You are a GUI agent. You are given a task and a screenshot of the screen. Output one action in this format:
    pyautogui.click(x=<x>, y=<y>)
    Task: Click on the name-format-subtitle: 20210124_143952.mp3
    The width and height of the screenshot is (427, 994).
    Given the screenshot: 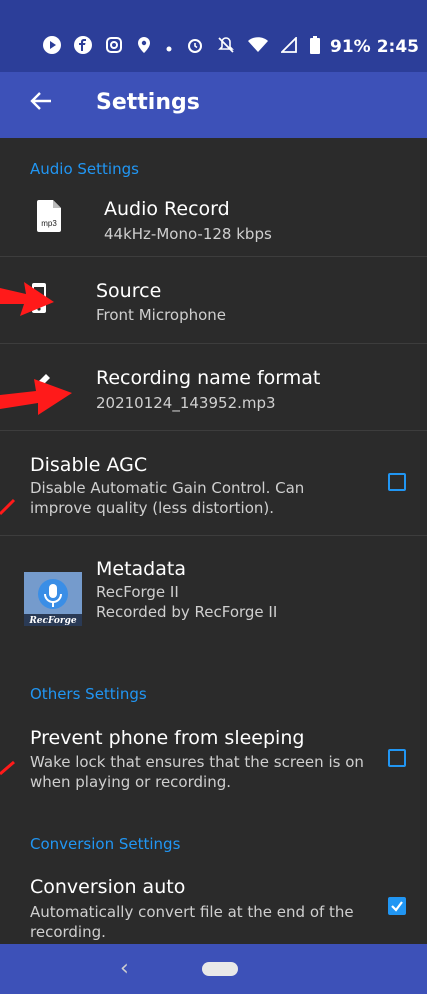 What is the action you would take?
    pyautogui.click(x=186, y=403)
    